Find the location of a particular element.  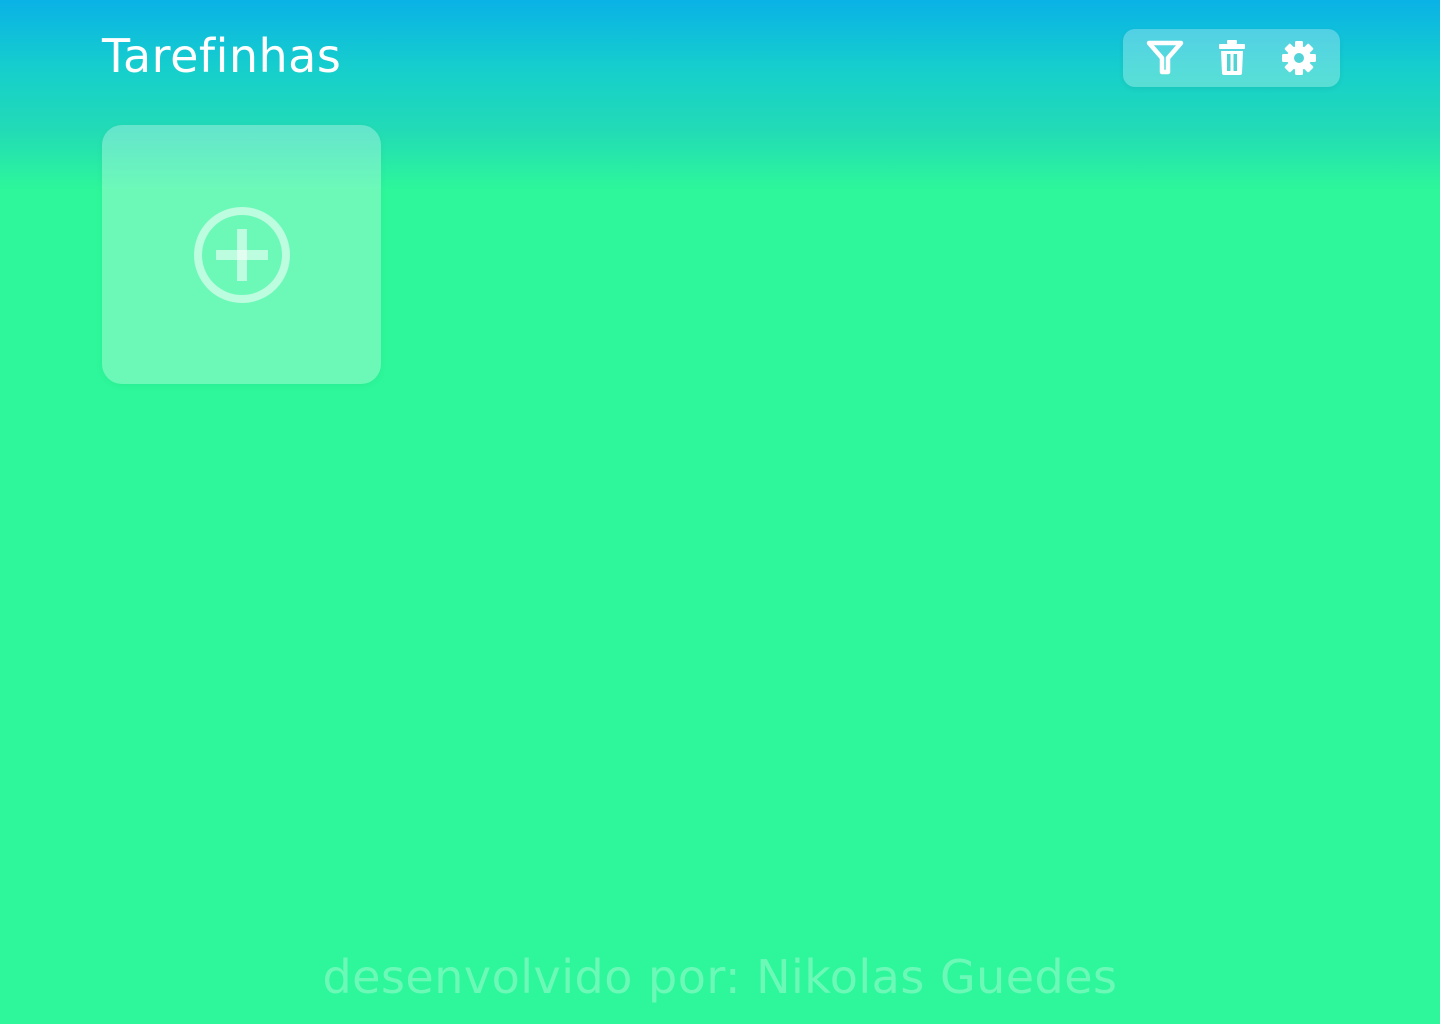

gear-icon is located at coordinates (1298, 58).